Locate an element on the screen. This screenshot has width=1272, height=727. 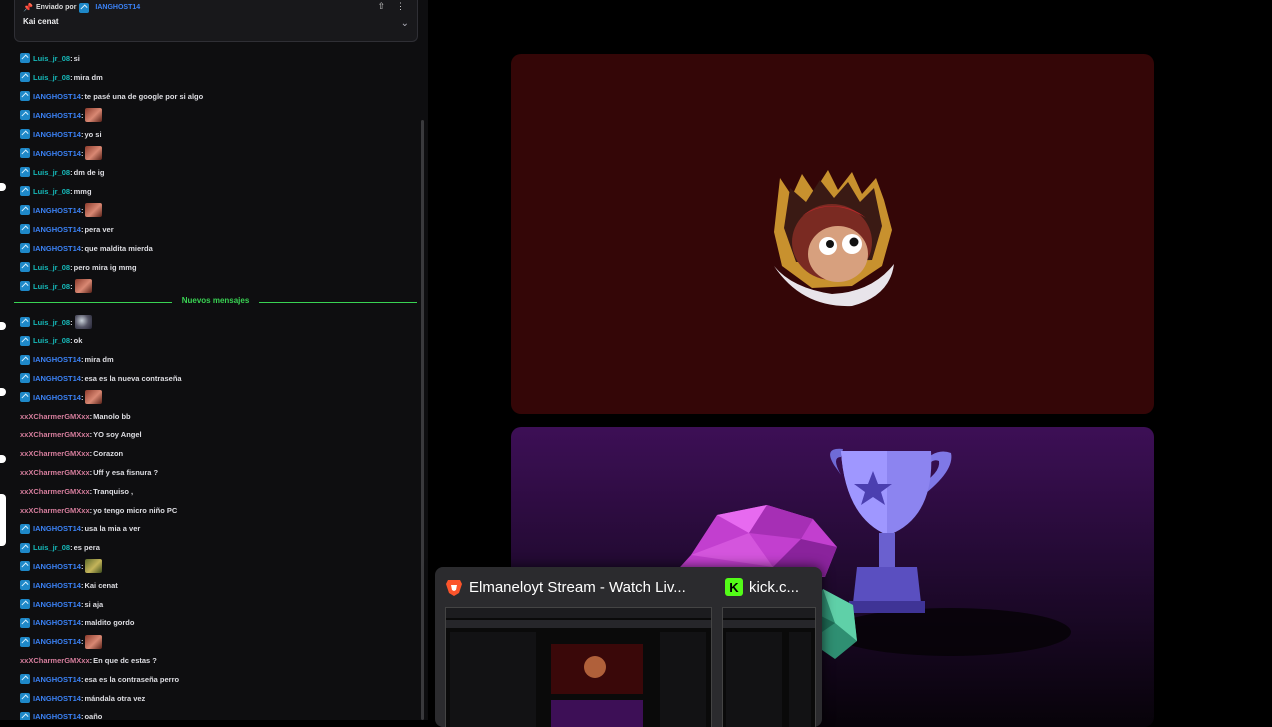
chat-message: xxXCharmerGMXxx: Tranquiso , is located at coordinates (76, 491).